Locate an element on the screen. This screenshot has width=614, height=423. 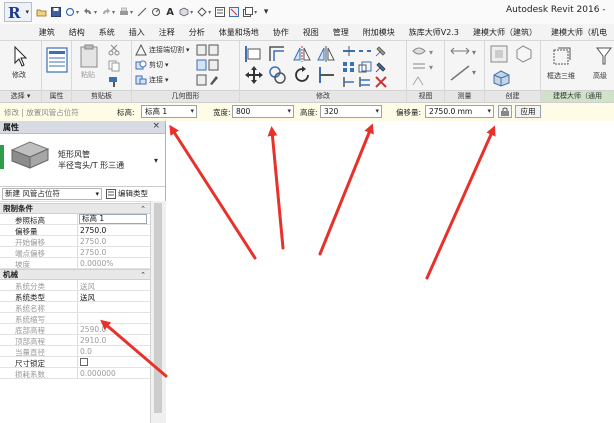
create-assembly-icon is located at coordinates (499, 54).